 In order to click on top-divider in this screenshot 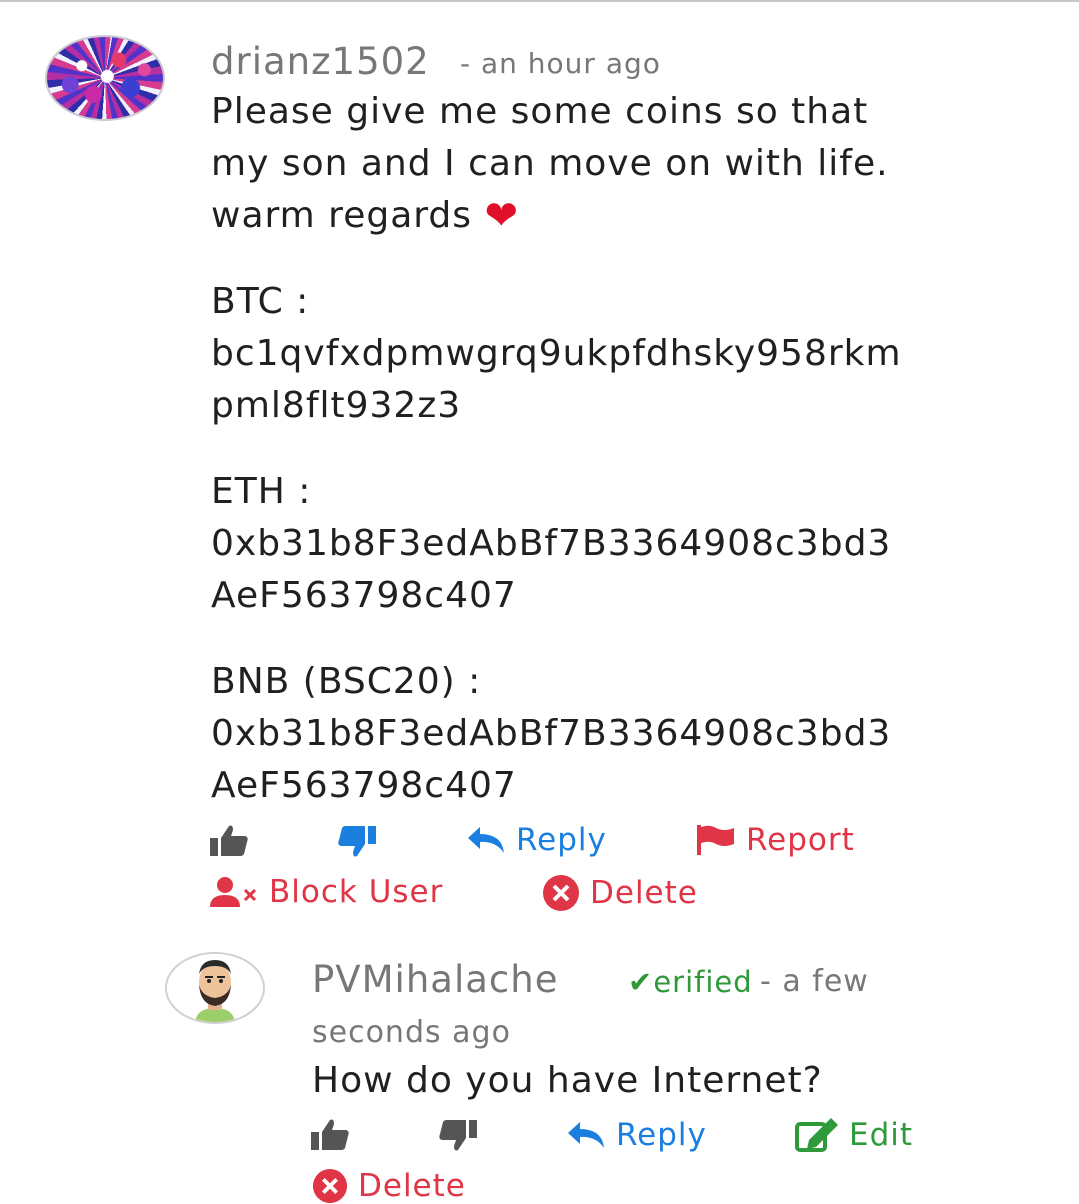, I will do `click(539, 1)`.